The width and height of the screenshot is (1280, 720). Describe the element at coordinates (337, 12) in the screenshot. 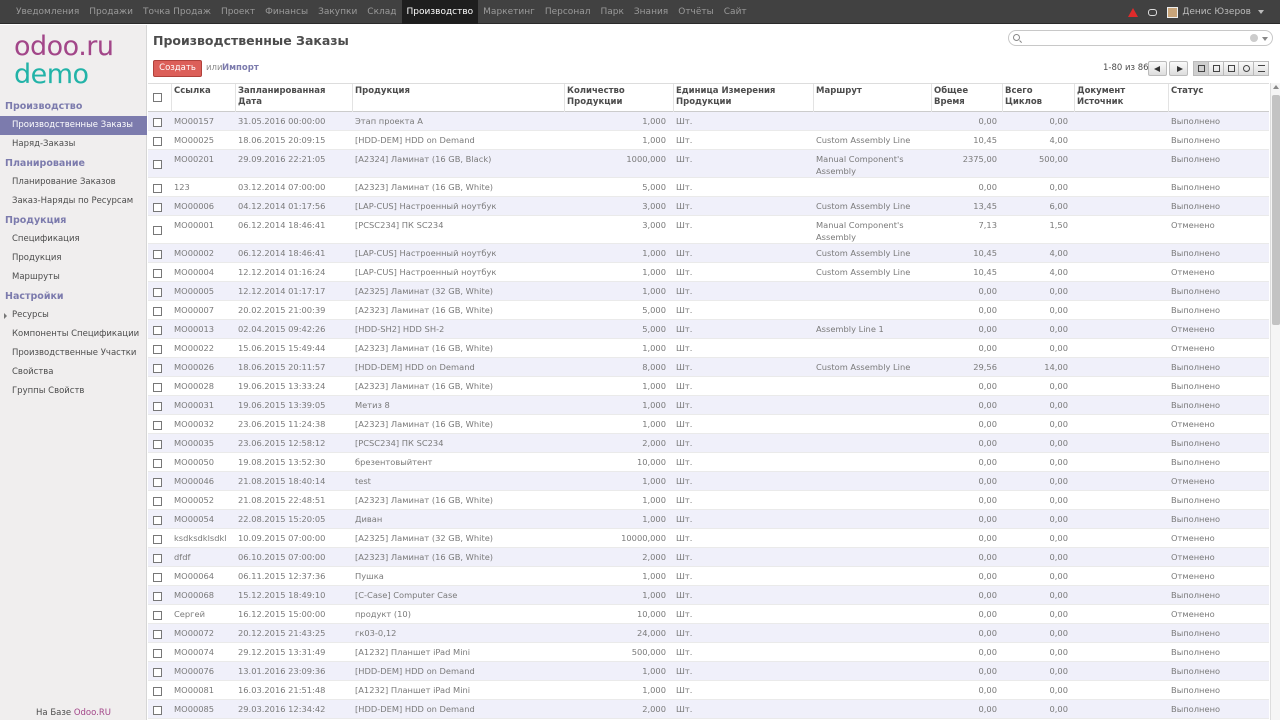

I see `top-menu-item: Закупки` at that location.